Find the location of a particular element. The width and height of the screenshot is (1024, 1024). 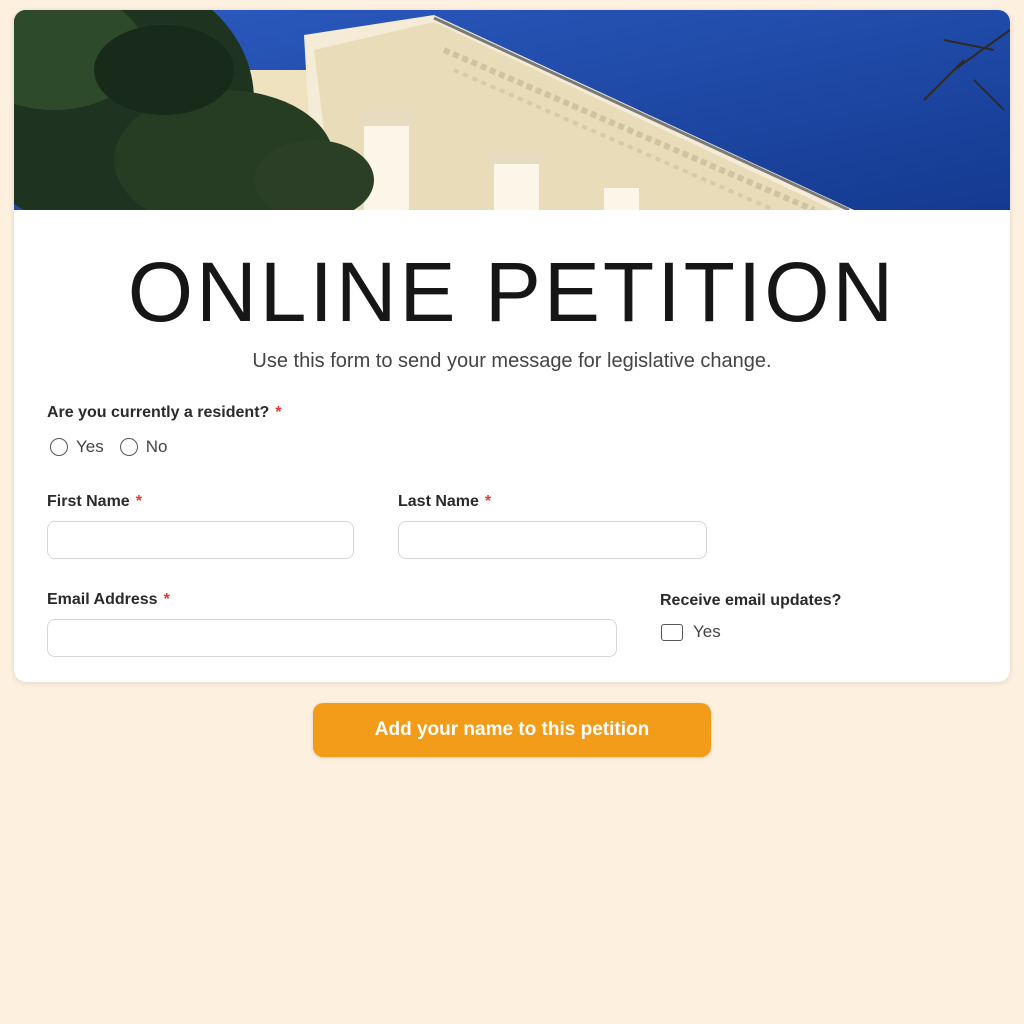

email-text: Email Address is located at coordinates (102, 599).